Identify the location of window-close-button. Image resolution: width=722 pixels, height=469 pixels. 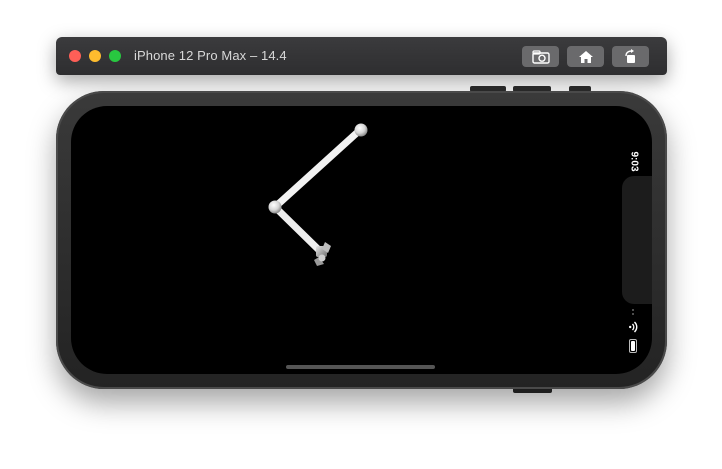
(75, 56).